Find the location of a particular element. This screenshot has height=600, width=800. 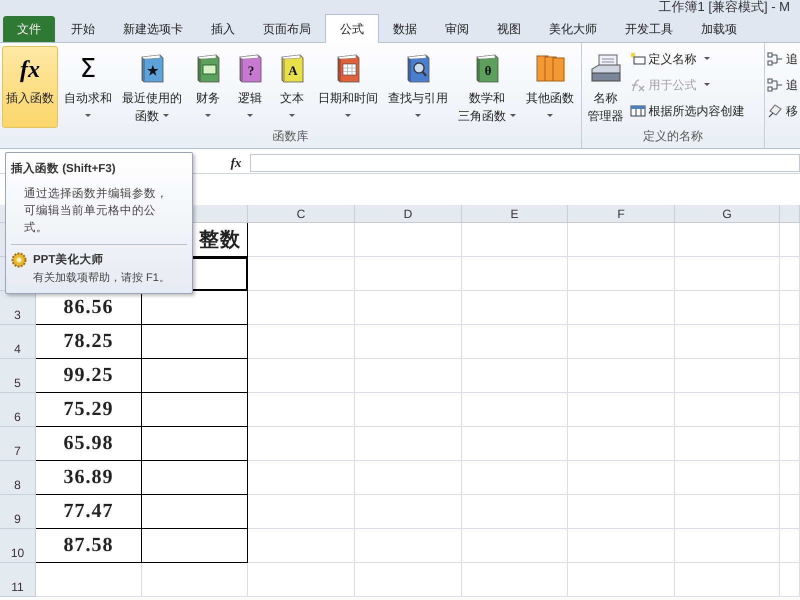

ribbon-button: ? 逻辑 is located at coordinates (250, 87).